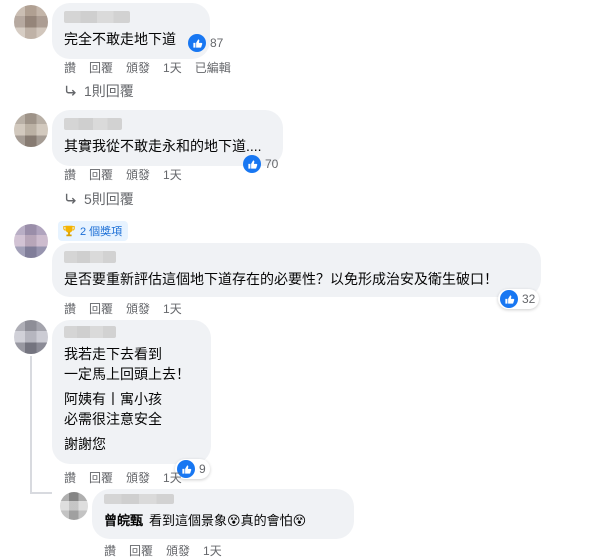  I want to click on comment-text: 完全不敢走地下道, so click(120, 39).